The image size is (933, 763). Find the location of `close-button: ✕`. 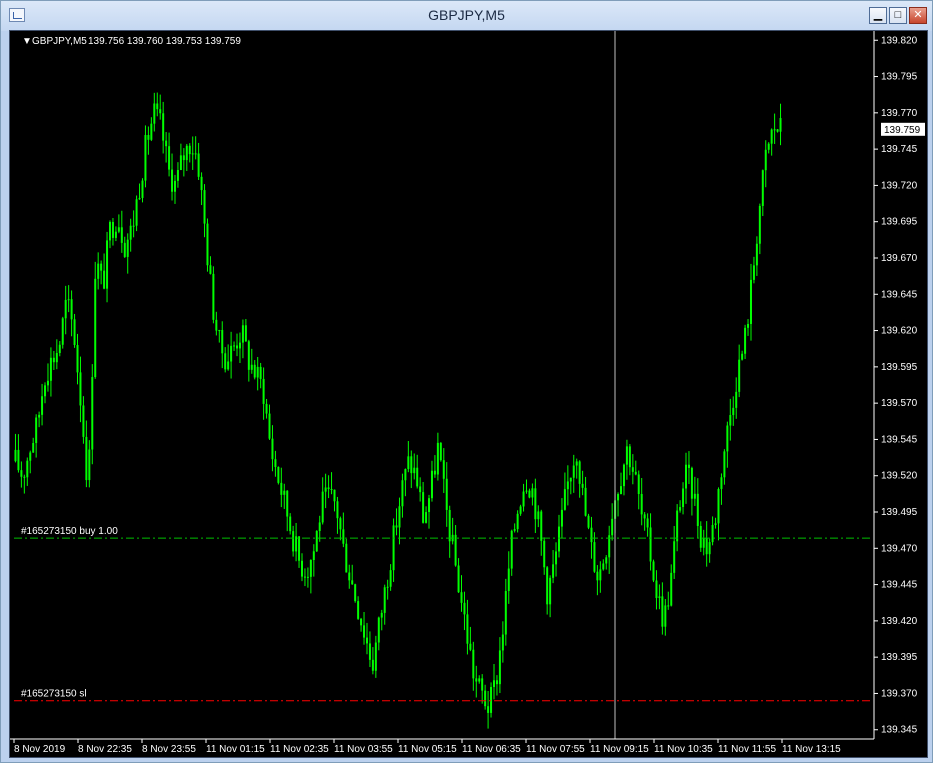

close-button: ✕ is located at coordinates (918, 15).